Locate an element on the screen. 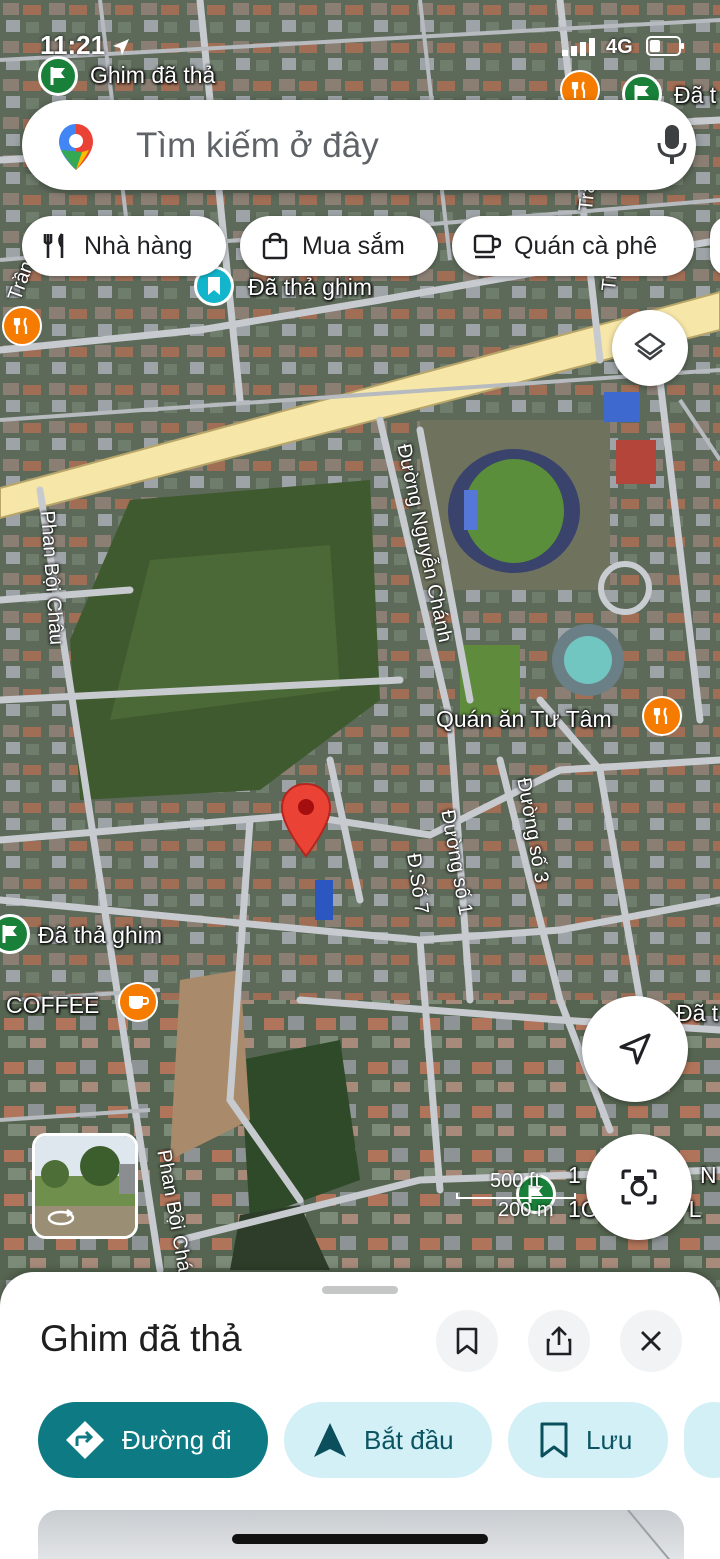 Image resolution: width=720 pixels, height=1559 pixels. dropped-location-pin-icon is located at coordinates (306, 822).